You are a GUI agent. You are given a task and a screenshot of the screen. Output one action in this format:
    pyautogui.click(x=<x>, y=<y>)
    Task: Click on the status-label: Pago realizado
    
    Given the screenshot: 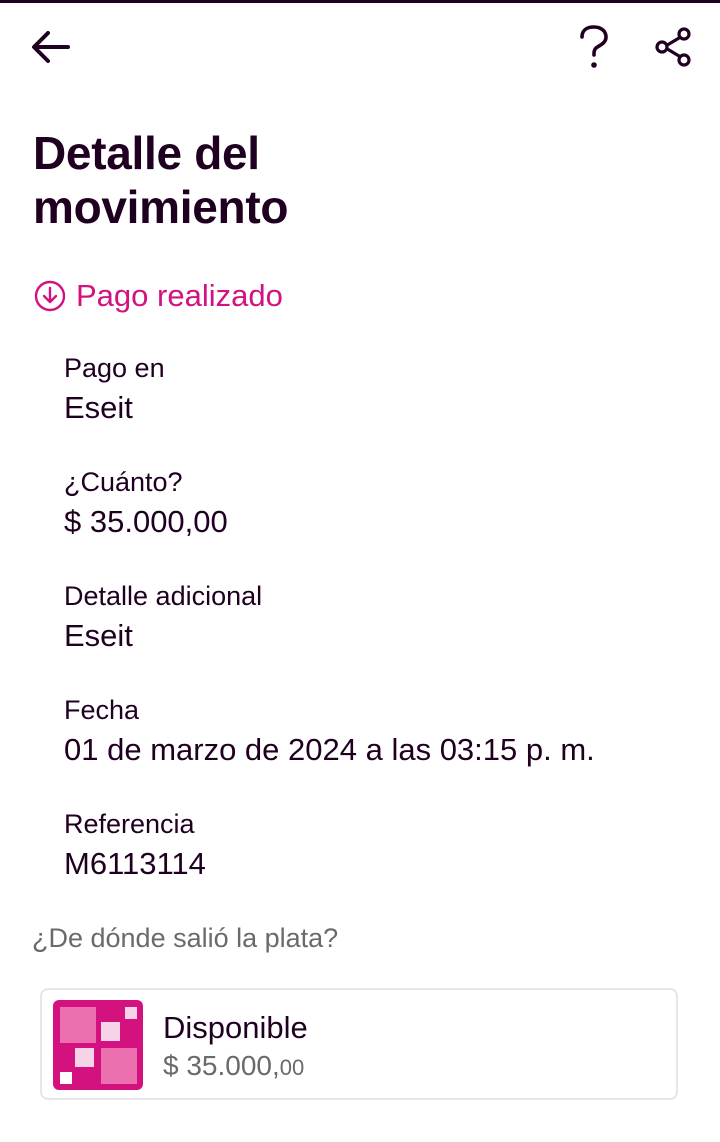 What is the action you would take?
    pyautogui.click(x=179, y=295)
    